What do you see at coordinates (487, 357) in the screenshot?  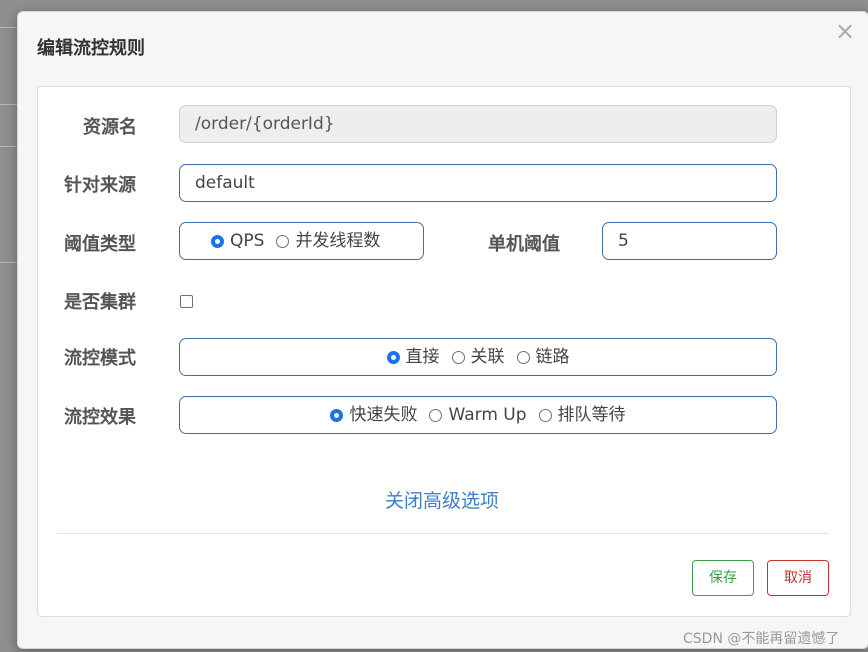 I see `strategy-option-label: 关联` at bounding box center [487, 357].